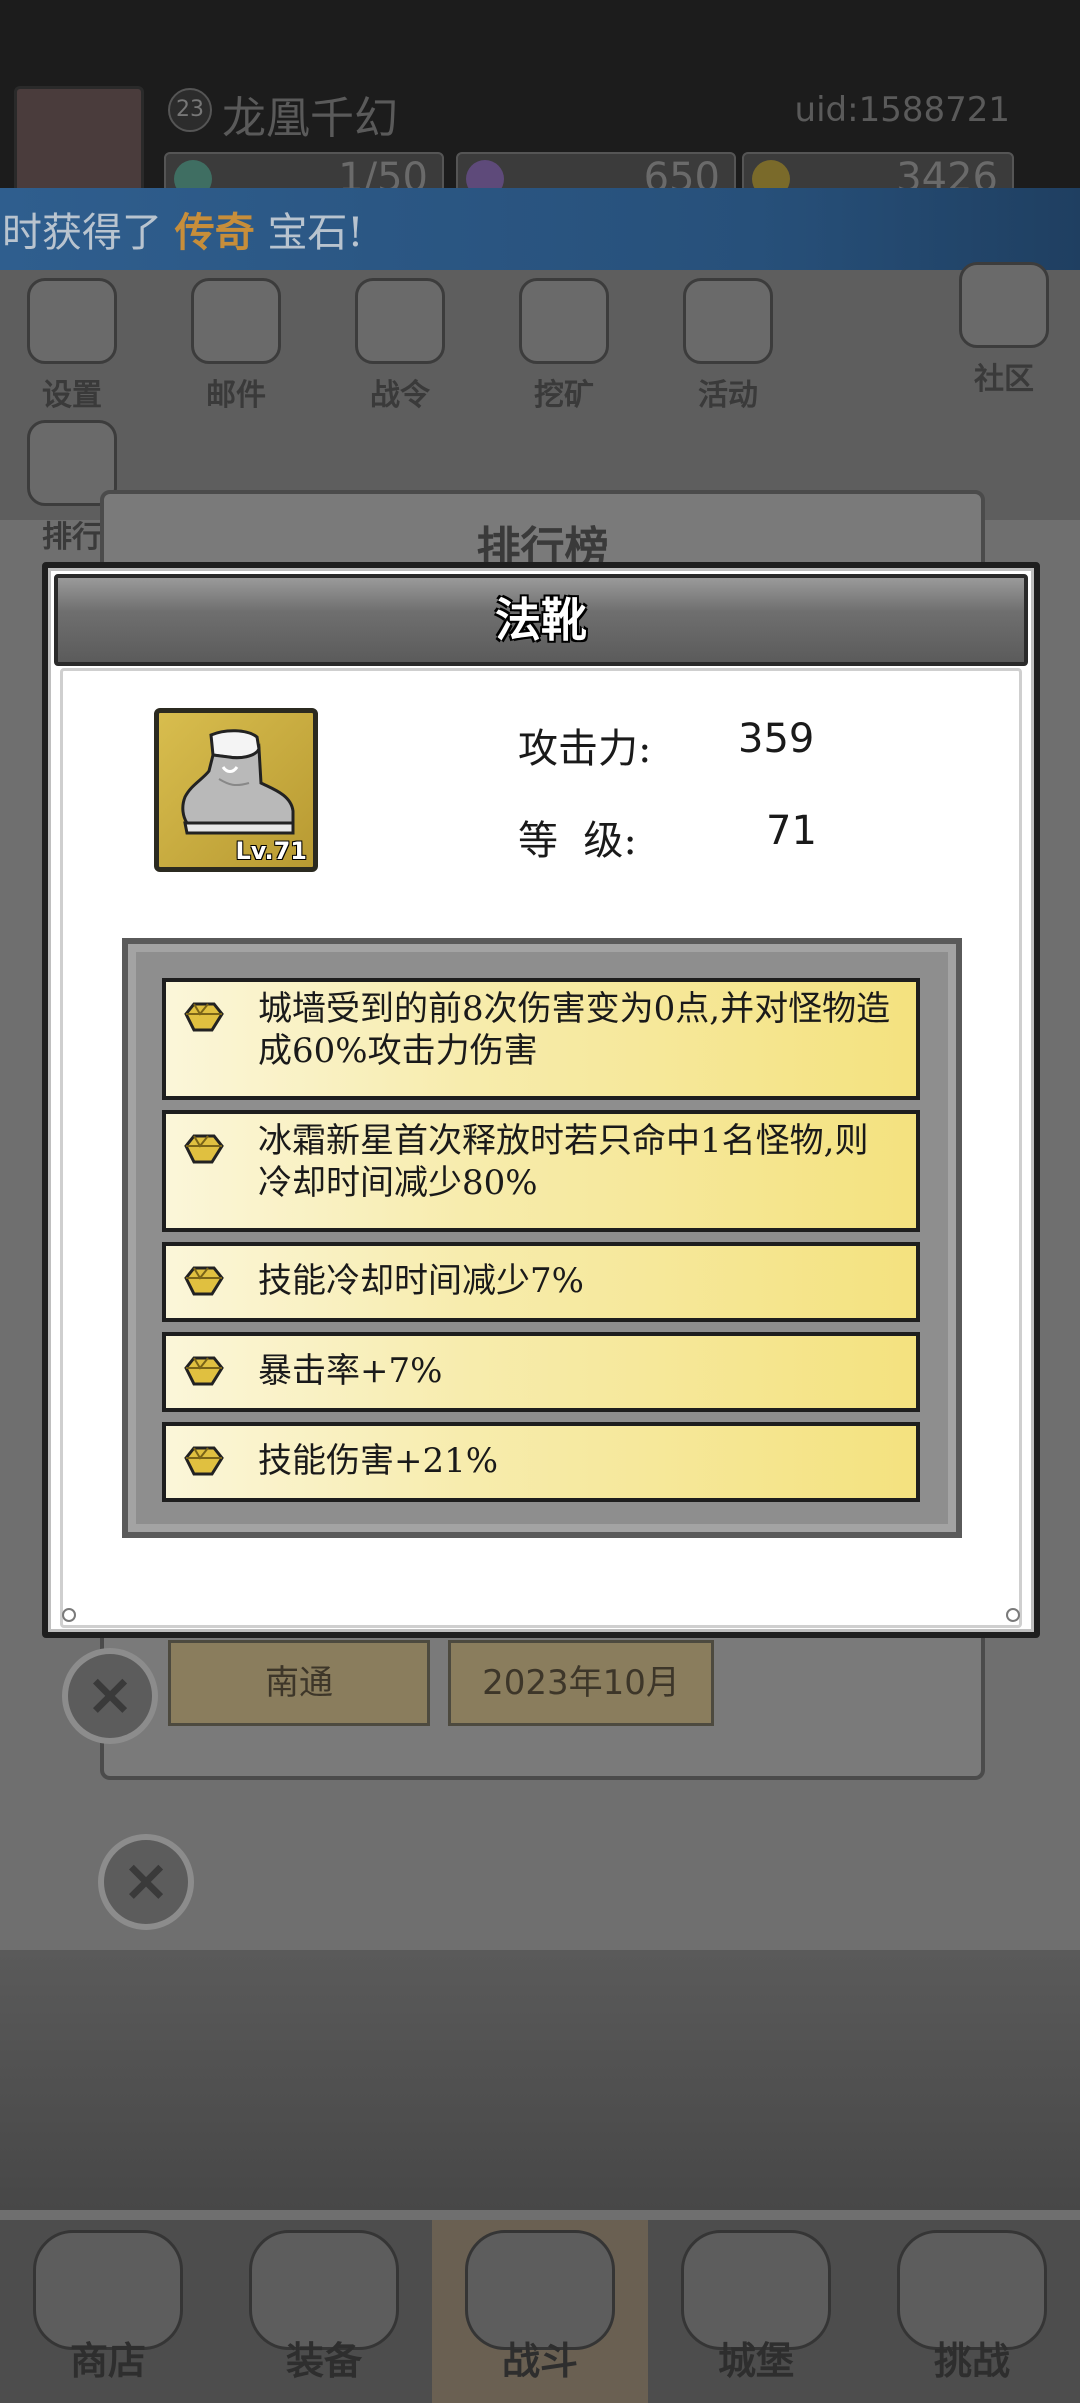 The height and width of the screenshot is (2403, 1080). I want to click on close-button: ×, so click(110, 1696).